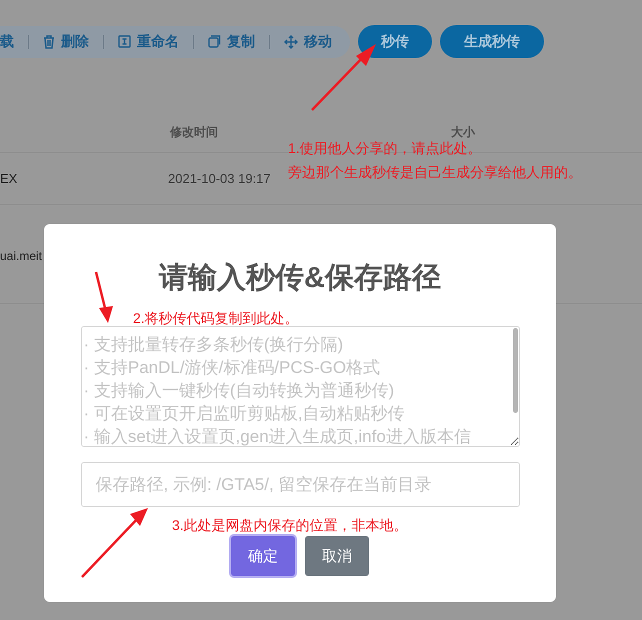 Image resolution: width=642 pixels, height=620 pixels. I want to click on trash-icon, so click(49, 41).